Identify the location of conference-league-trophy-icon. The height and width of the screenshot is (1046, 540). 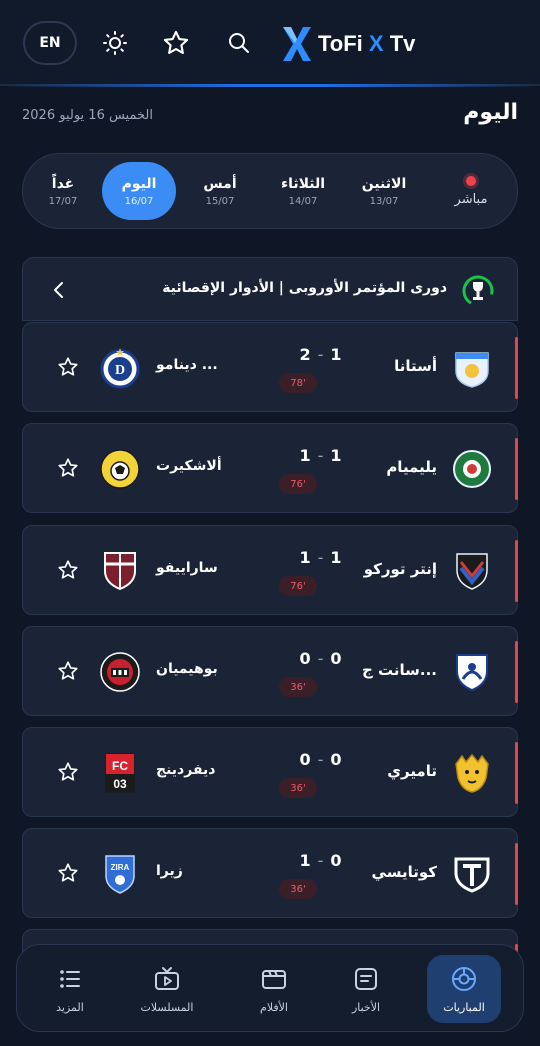
(478, 291).